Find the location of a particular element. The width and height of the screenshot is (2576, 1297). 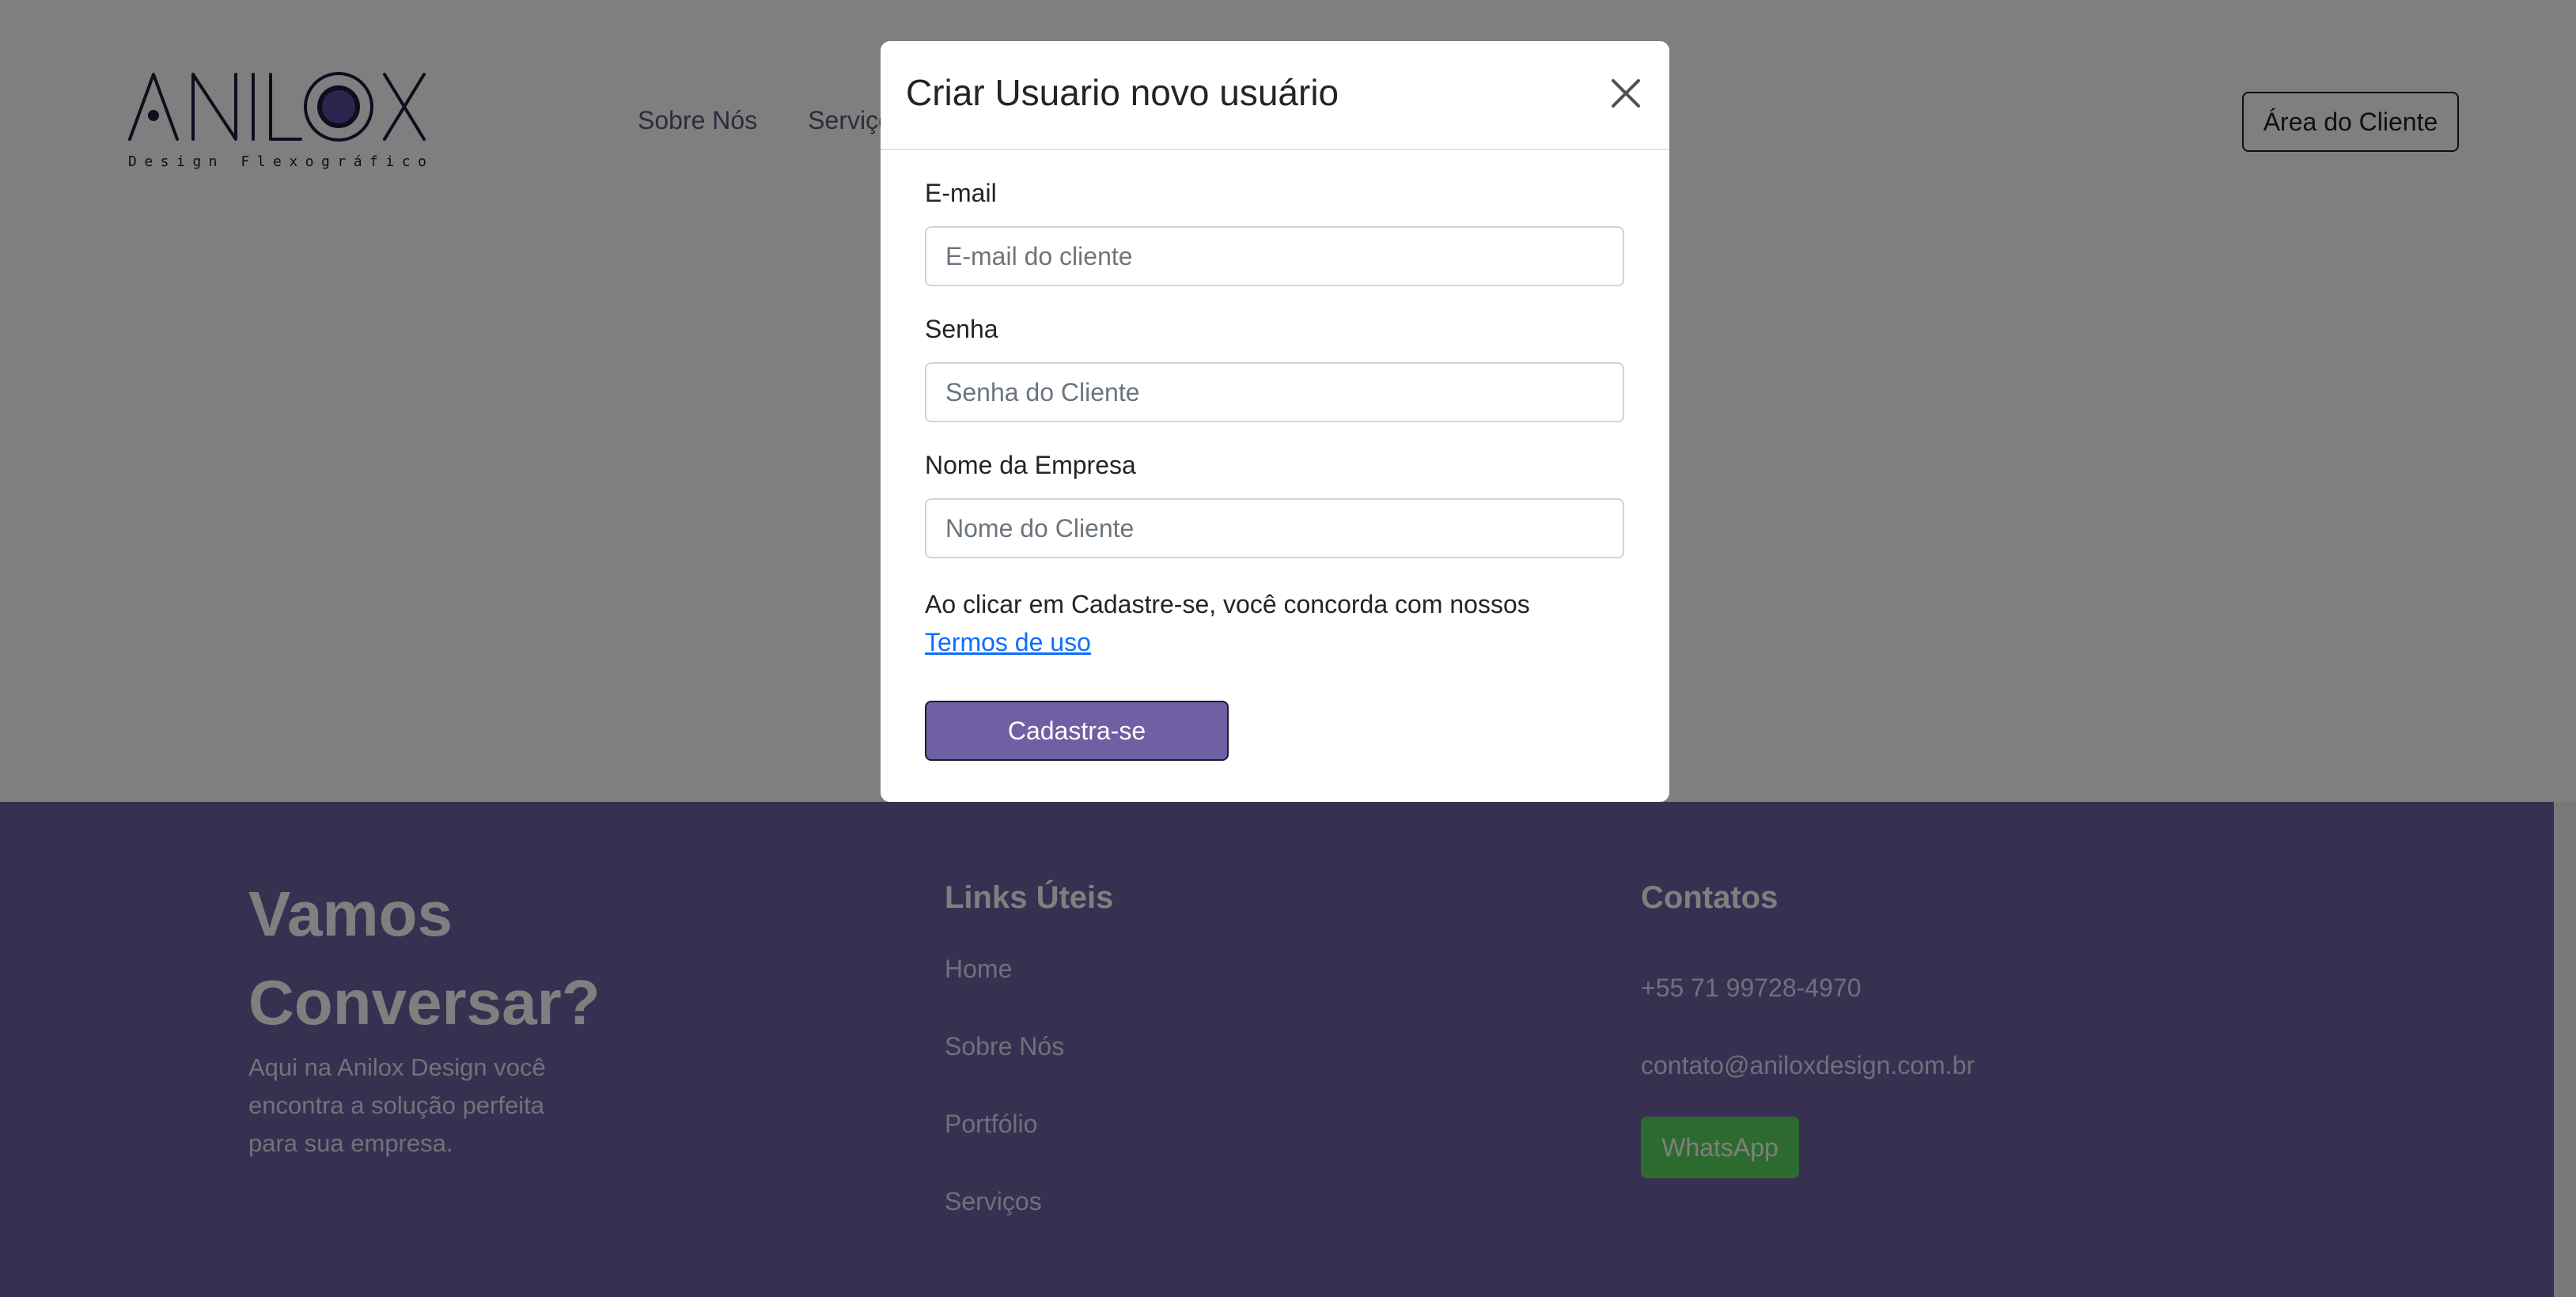

email-label: E-mail is located at coordinates (961, 193).